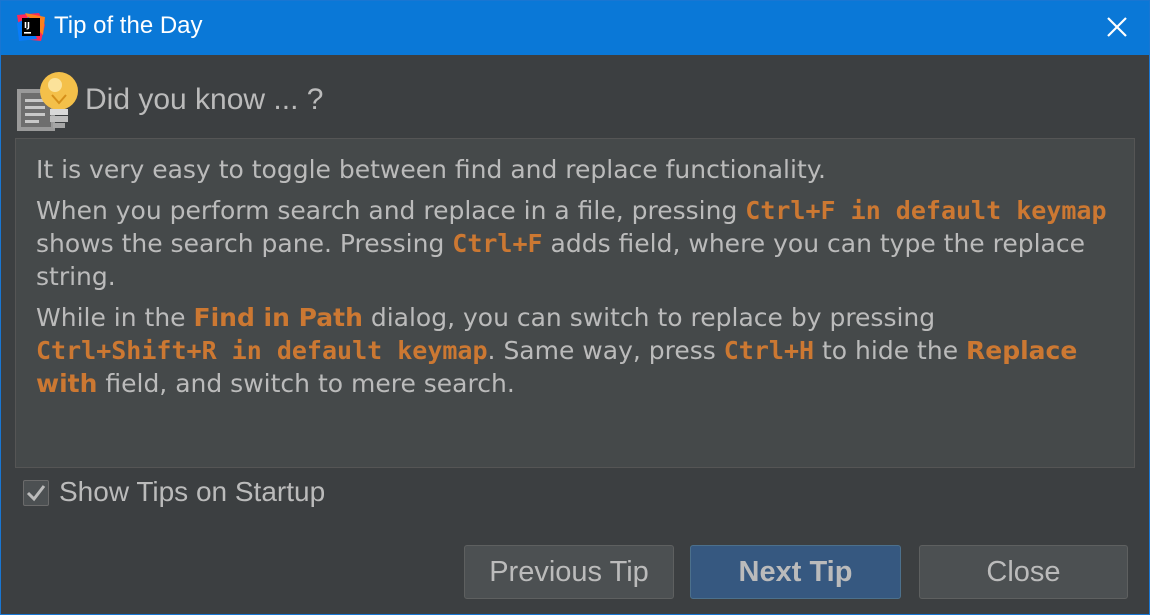 Image resolution: width=1150 pixels, height=615 pixels. What do you see at coordinates (47, 101) in the screenshot?
I see `lightbulb-document-icon` at bounding box center [47, 101].